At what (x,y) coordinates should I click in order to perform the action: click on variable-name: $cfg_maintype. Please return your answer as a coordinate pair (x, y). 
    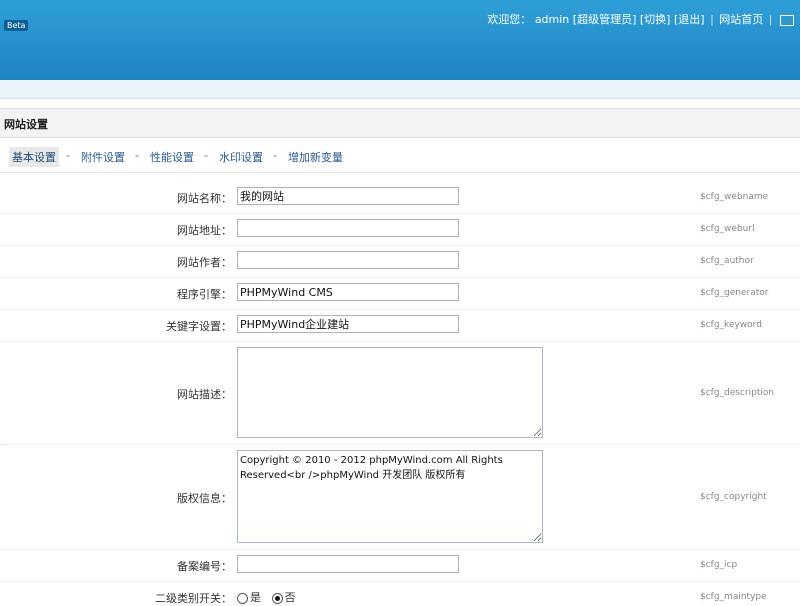
    Looking at the image, I should click on (733, 597).